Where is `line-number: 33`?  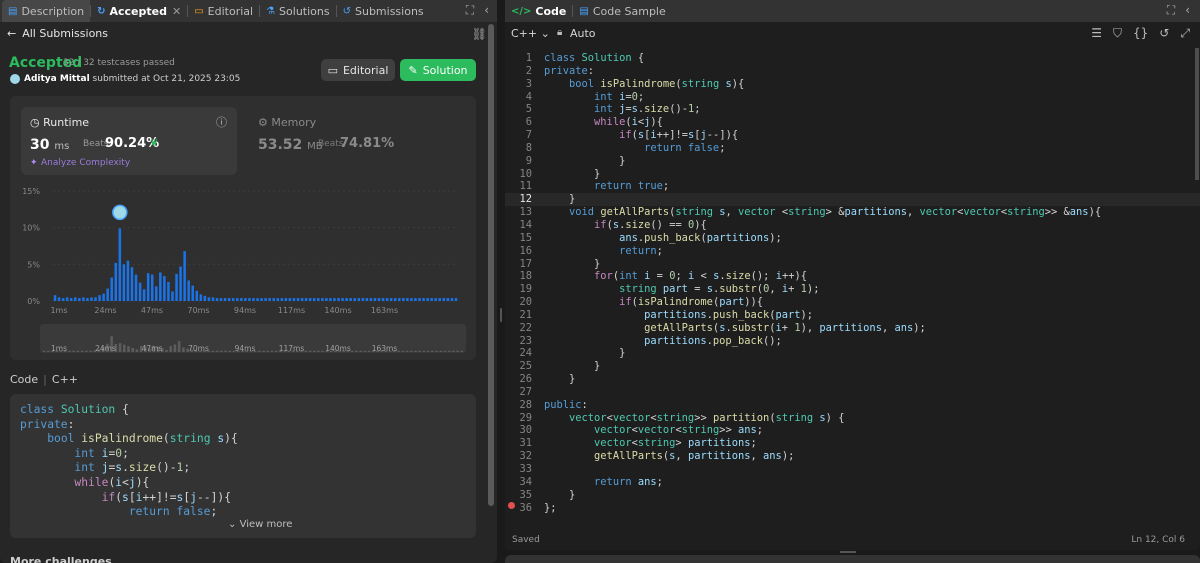
line-number: 33 is located at coordinates (518, 469).